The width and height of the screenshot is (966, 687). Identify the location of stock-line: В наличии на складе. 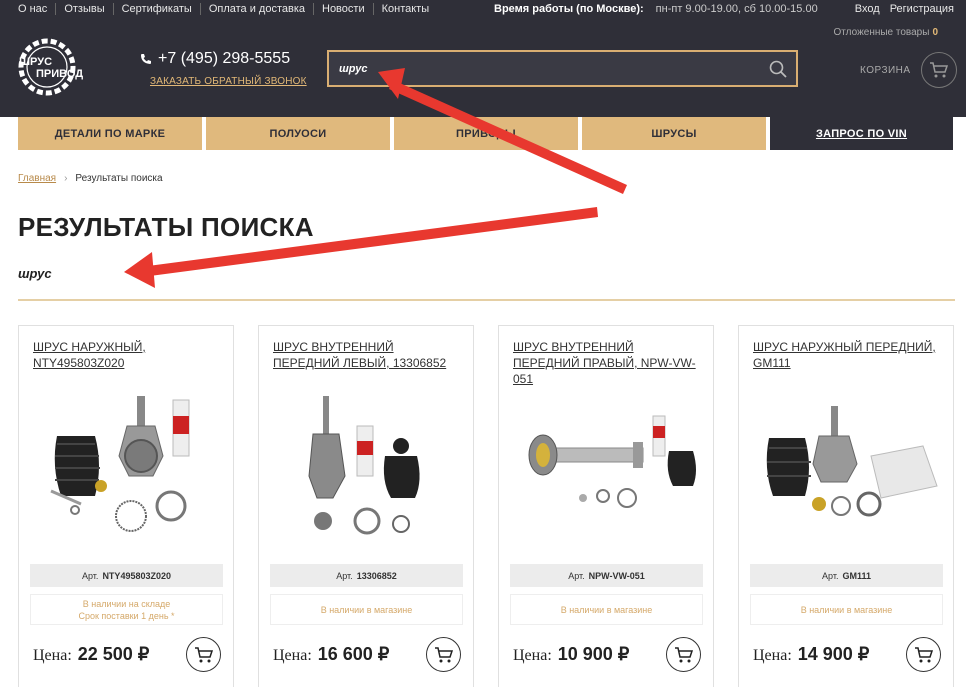
(126, 603).